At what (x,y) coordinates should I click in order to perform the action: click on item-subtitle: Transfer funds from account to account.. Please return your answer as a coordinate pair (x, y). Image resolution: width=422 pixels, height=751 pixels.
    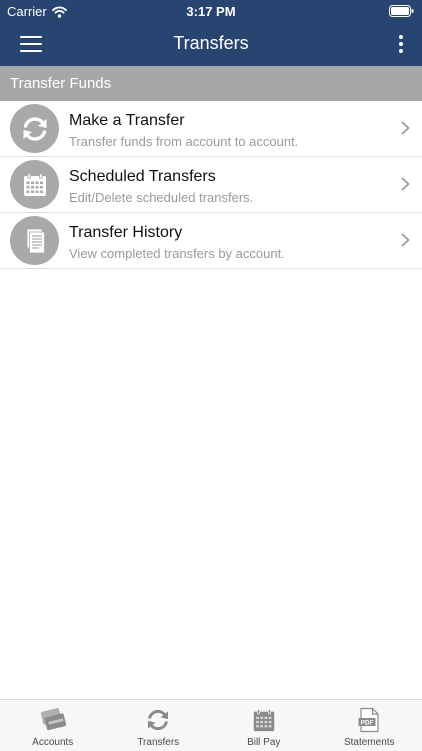
    Looking at the image, I should click on (183, 141).